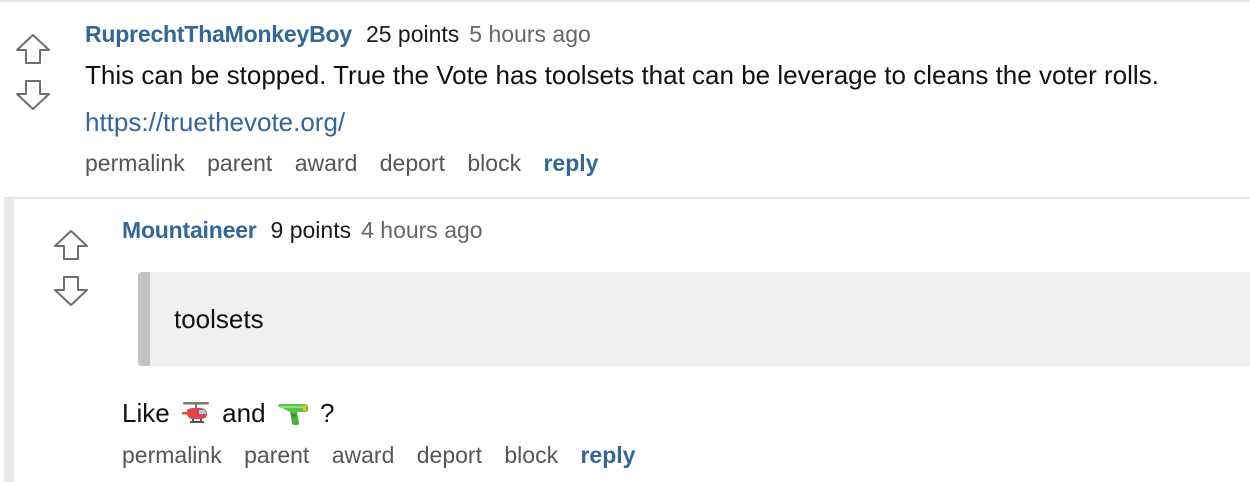 This screenshot has width=1250, height=482. I want to click on author-link: Mountaineer, so click(189, 230).